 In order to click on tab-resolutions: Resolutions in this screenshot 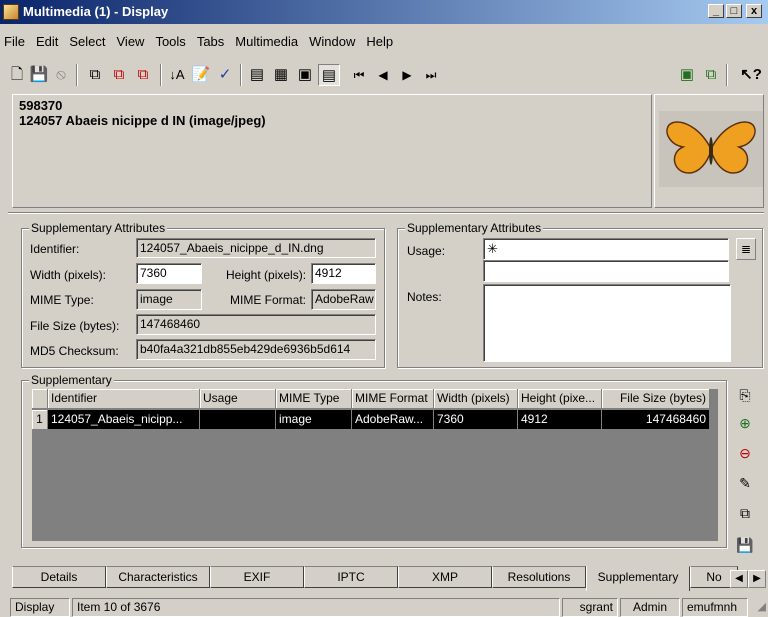, I will do `click(539, 577)`.